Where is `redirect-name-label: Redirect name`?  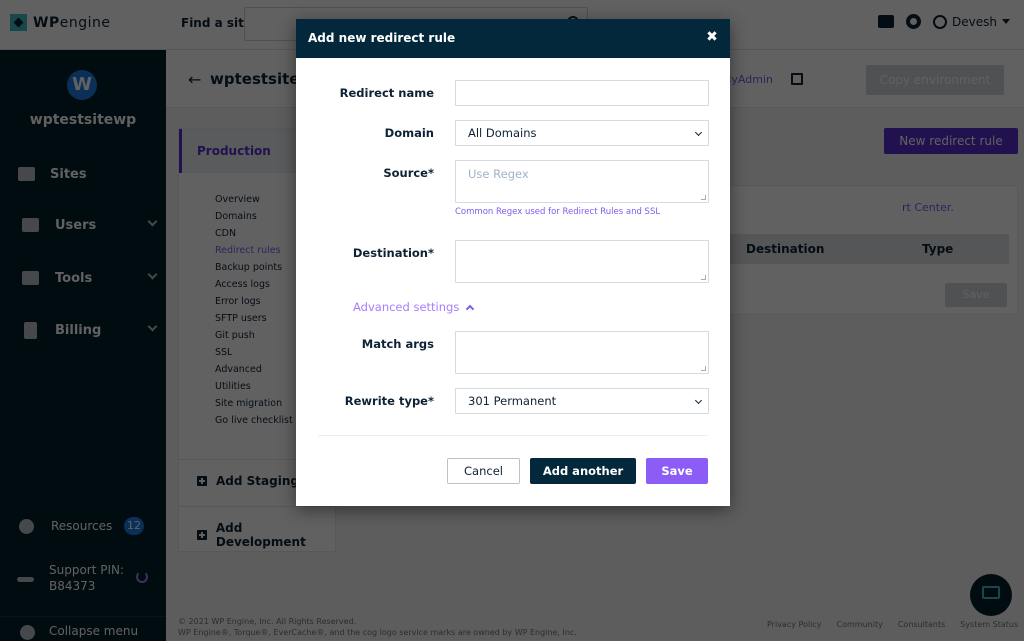
redirect-name-label: Redirect name is located at coordinates (386, 93).